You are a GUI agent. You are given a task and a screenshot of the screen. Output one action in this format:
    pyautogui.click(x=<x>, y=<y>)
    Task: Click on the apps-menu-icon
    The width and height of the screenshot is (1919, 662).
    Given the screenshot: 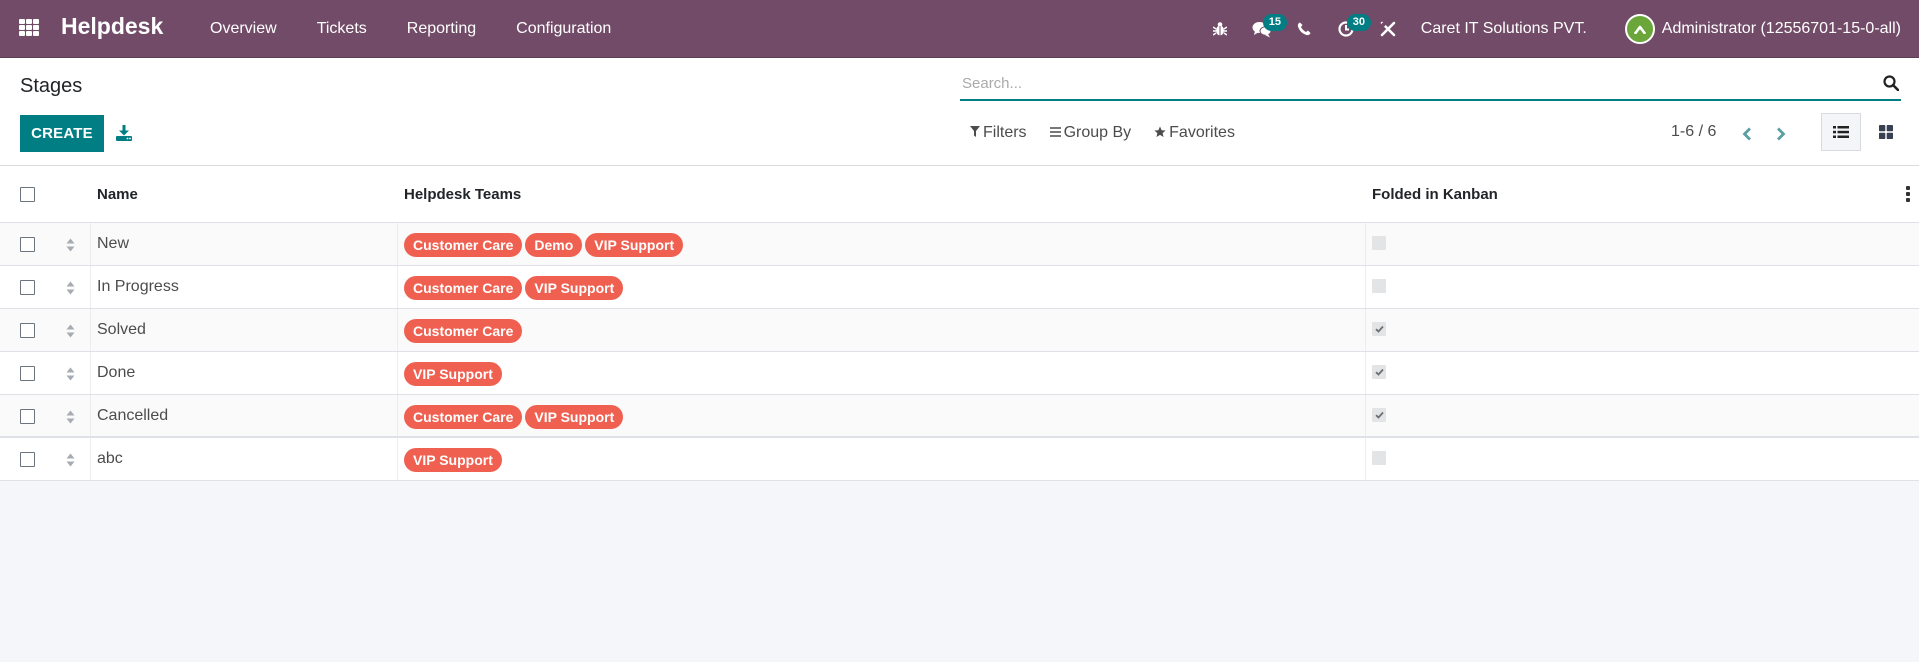 What is the action you would take?
    pyautogui.click(x=29, y=28)
    